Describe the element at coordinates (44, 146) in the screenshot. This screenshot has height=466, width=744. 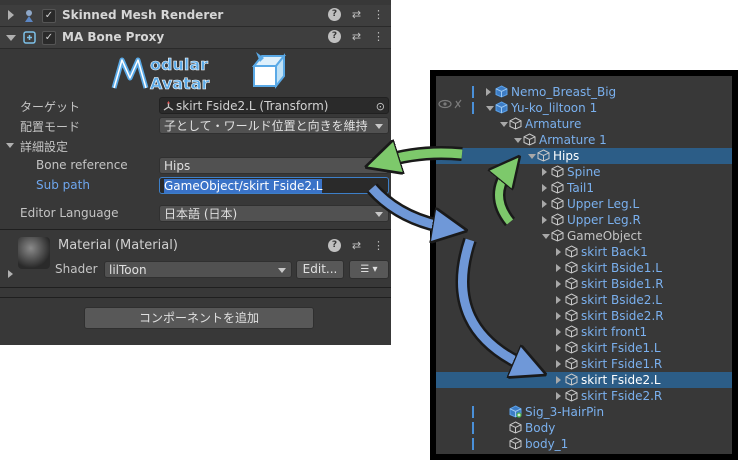
I see `advanced-settings-label: 詳細設定` at that location.